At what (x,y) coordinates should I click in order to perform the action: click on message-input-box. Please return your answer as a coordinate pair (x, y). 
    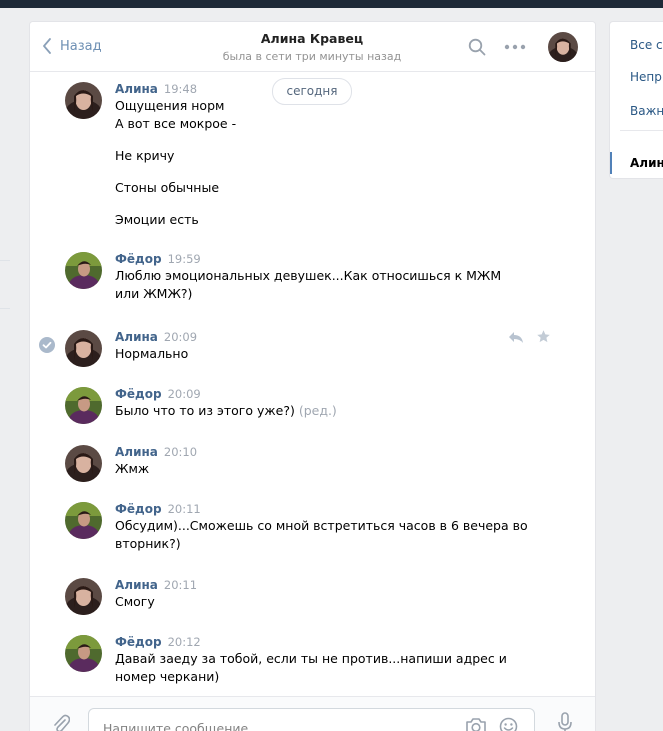
    Looking at the image, I should click on (311, 719).